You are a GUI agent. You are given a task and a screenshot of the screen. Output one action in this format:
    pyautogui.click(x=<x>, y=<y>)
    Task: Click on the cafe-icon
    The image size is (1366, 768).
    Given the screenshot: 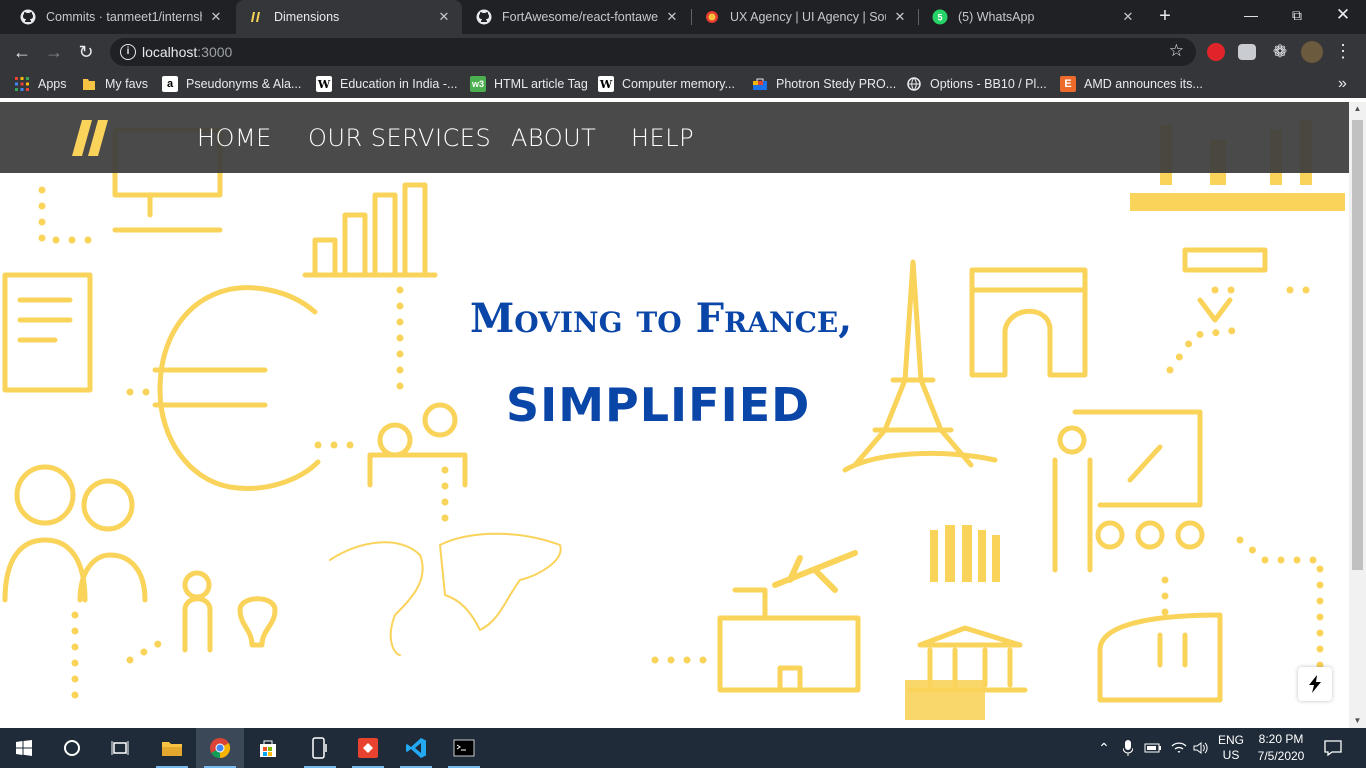 What is the action you would take?
    pyautogui.click(x=1225, y=285)
    